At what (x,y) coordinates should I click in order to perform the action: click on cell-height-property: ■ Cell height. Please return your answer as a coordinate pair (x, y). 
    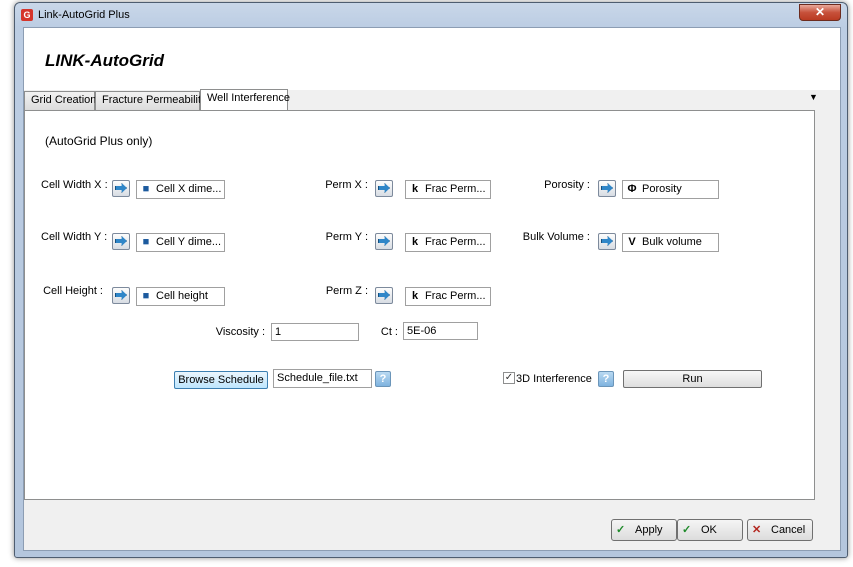
    Looking at the image, I should click on (180, 296).